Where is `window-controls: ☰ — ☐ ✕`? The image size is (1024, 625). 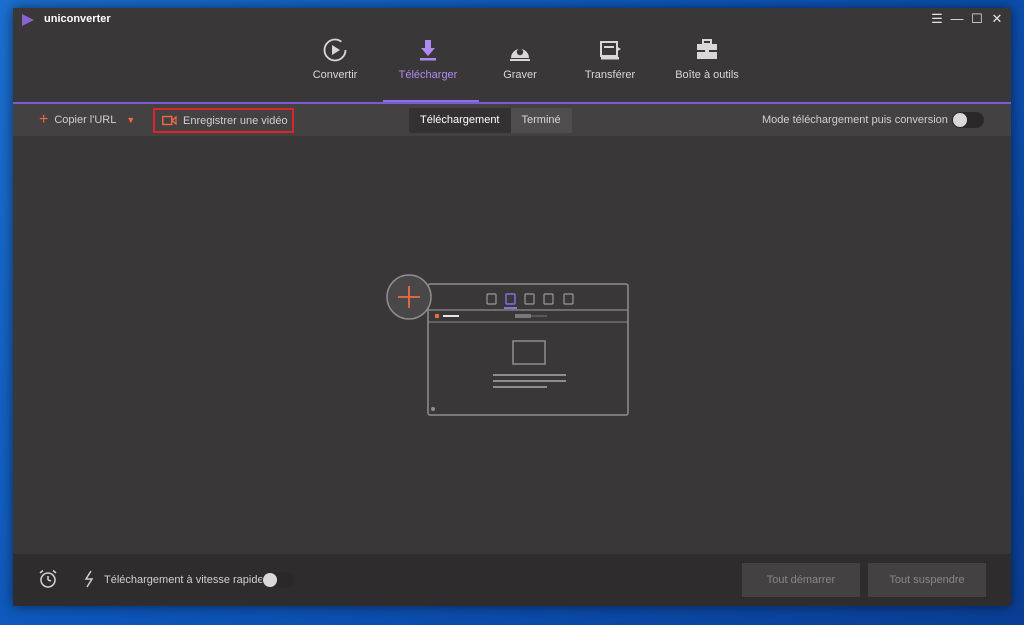 window-controls: ☰ — ☐ ✕ is located at coordinates (967, 19).